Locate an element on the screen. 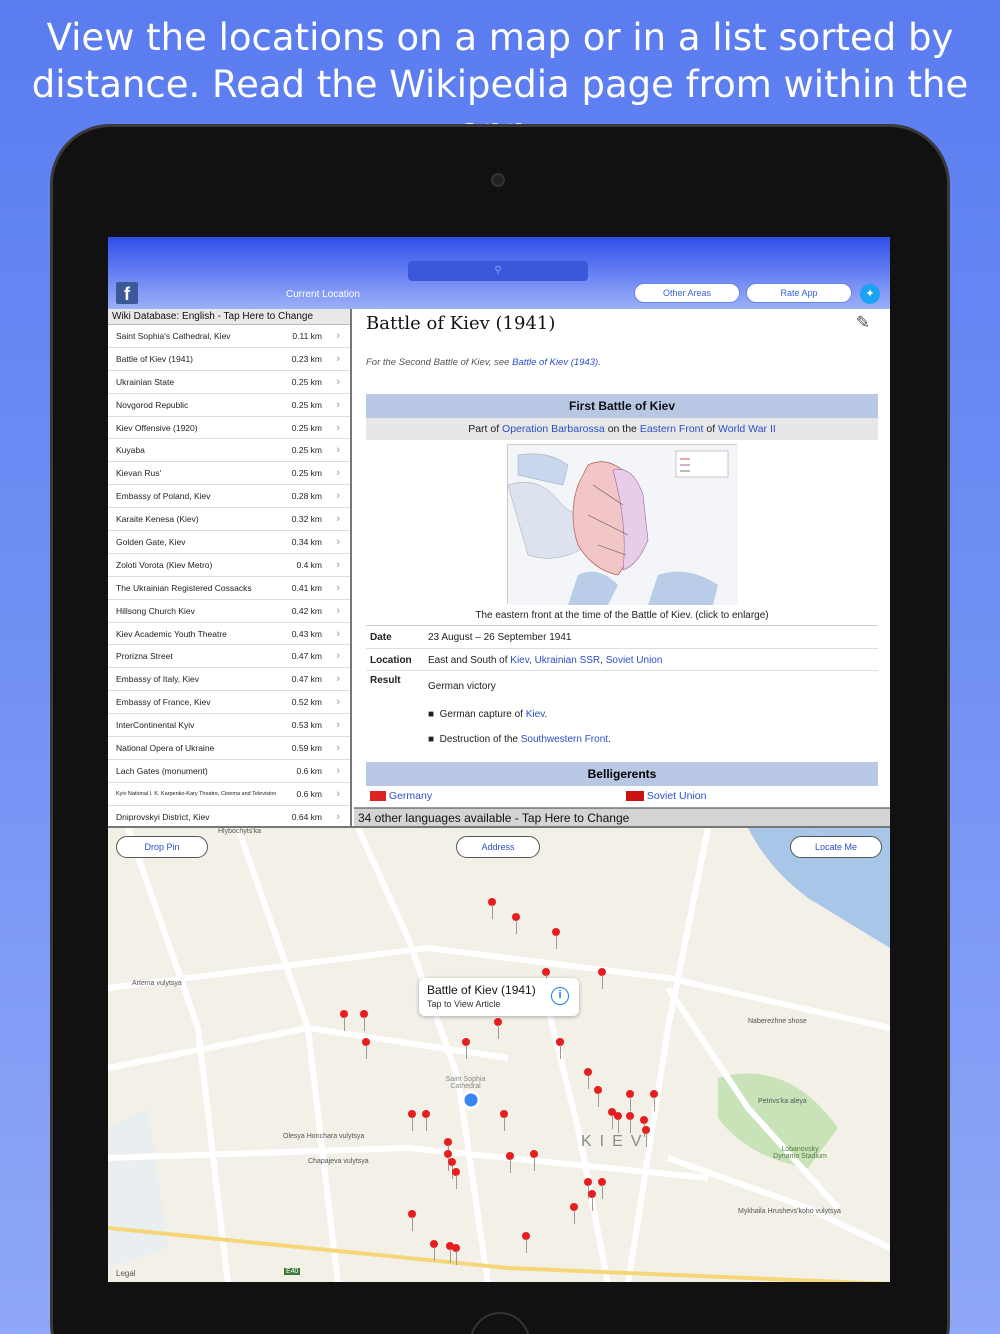 The width and height of the screenshot is (1000, 1334). list-item: Kiev Academic Youth Theatre 0.43 km › is located at coordinates (229, 634).